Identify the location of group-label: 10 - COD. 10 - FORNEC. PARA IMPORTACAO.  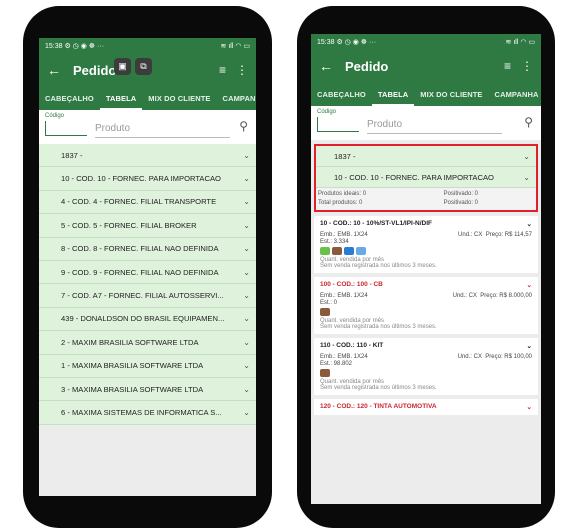
(141, 179).